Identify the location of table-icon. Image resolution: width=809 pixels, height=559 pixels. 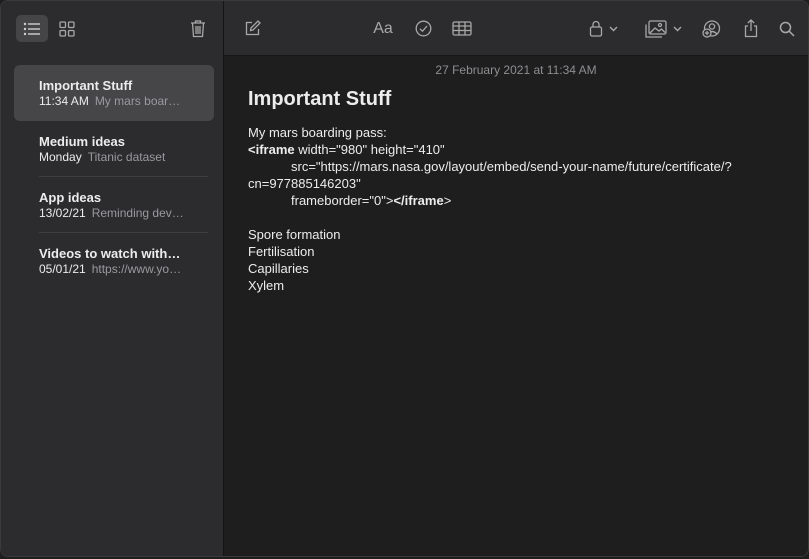
(462, 28).